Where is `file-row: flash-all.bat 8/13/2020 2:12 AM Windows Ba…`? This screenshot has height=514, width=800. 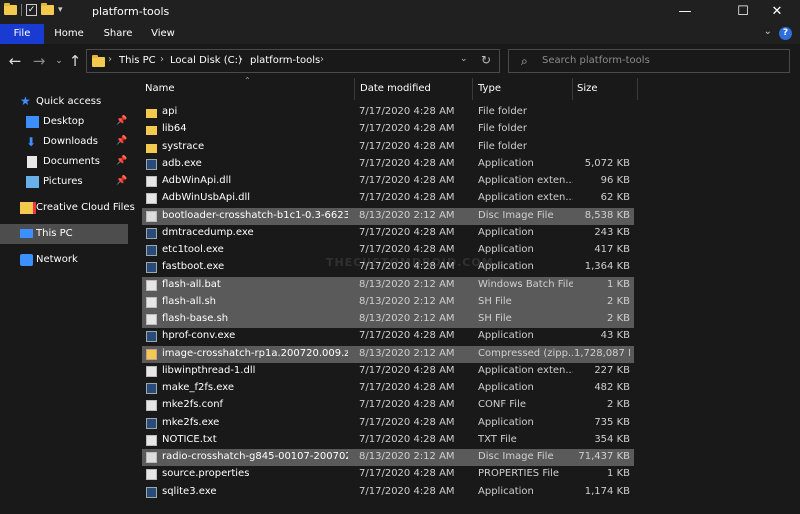 file-row: flash-all.bat 8/13/2020 2:12 AM Windows Ba… is located at coordinates (388, 285).